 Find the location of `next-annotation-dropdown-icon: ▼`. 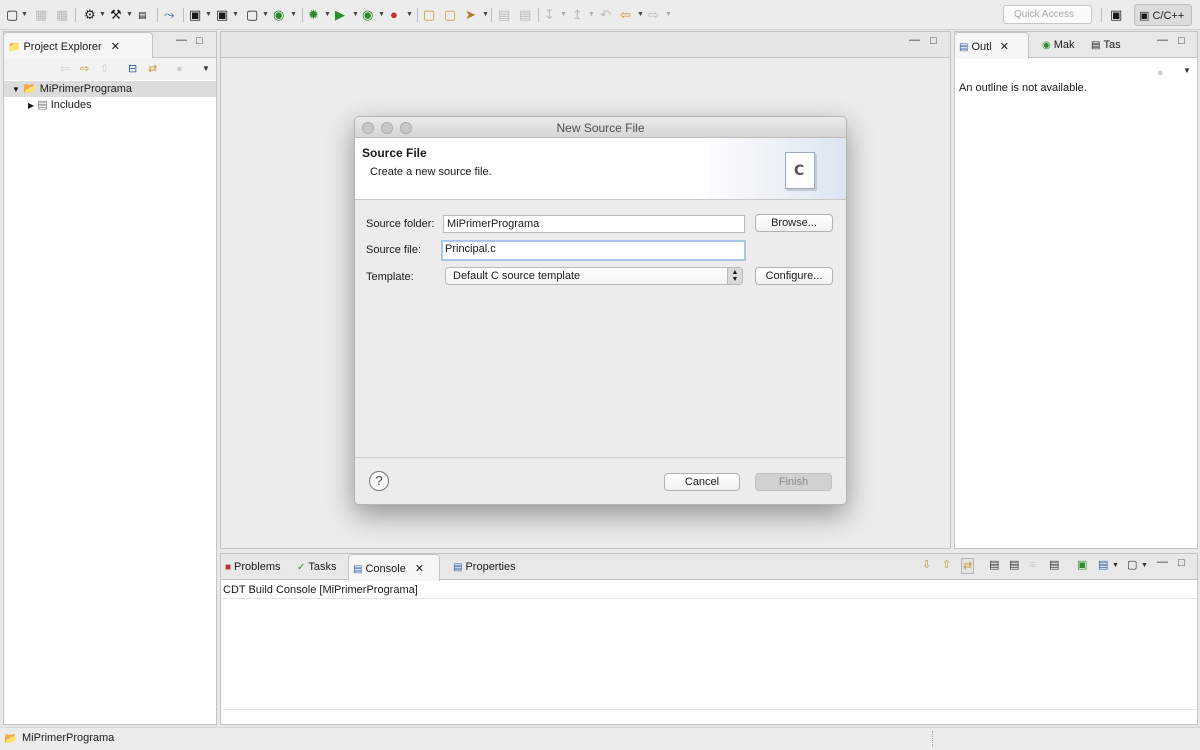

next-annotation-dropdown-icon: ▼ is located at coordinates (563, 15).